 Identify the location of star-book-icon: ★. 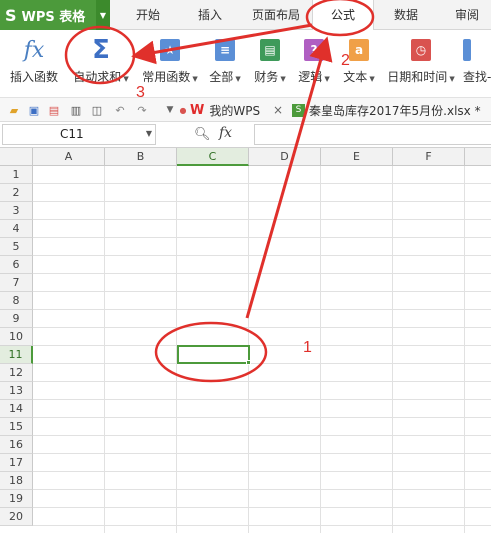
(170, 50).